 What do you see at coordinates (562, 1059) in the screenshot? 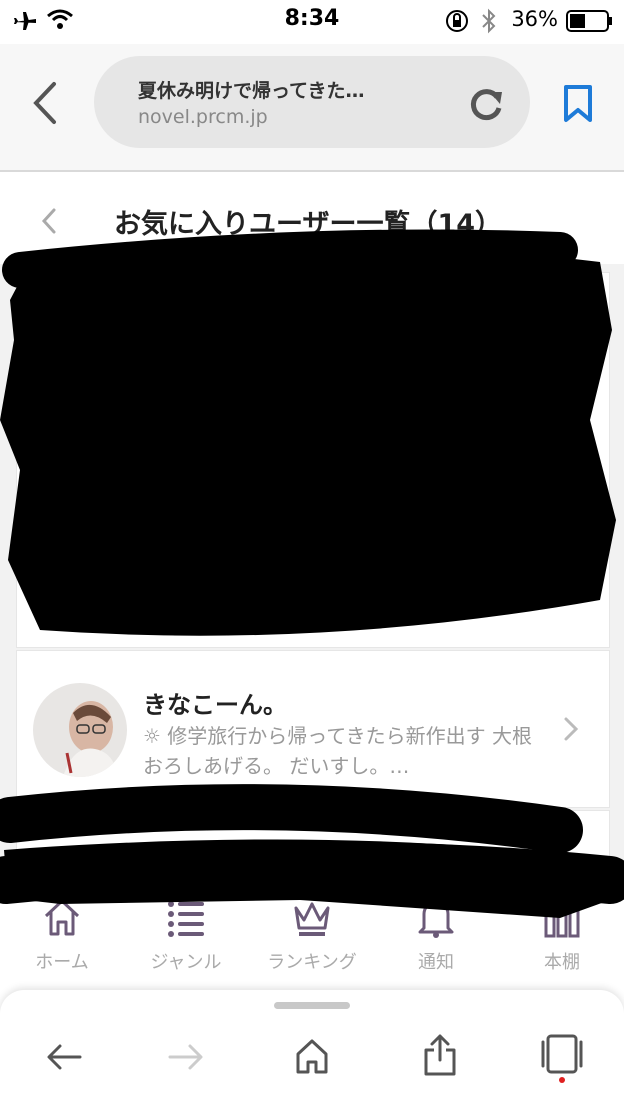
I see `tabs-icon` at bounding box center [562, 1059].